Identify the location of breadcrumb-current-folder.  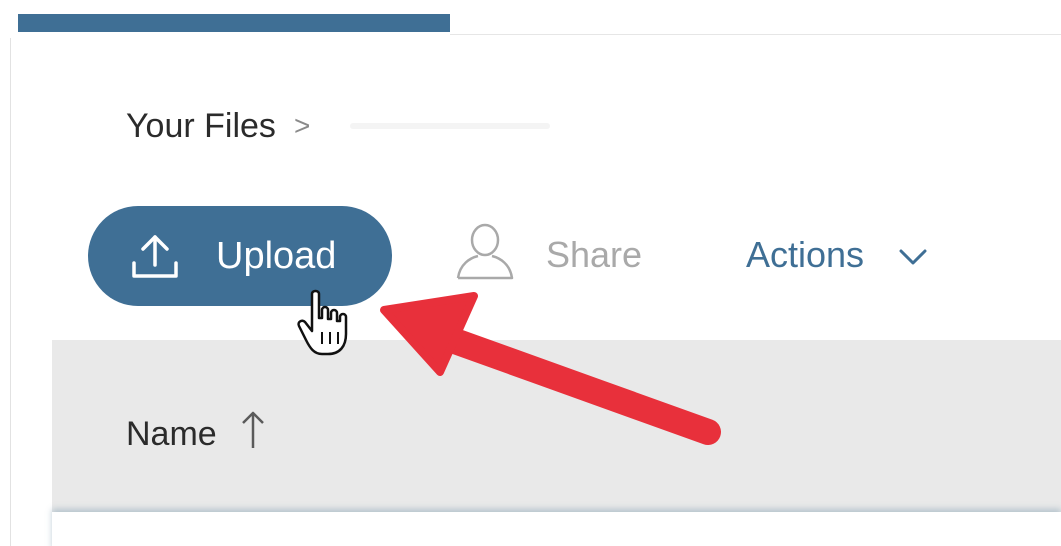
(450, 126).